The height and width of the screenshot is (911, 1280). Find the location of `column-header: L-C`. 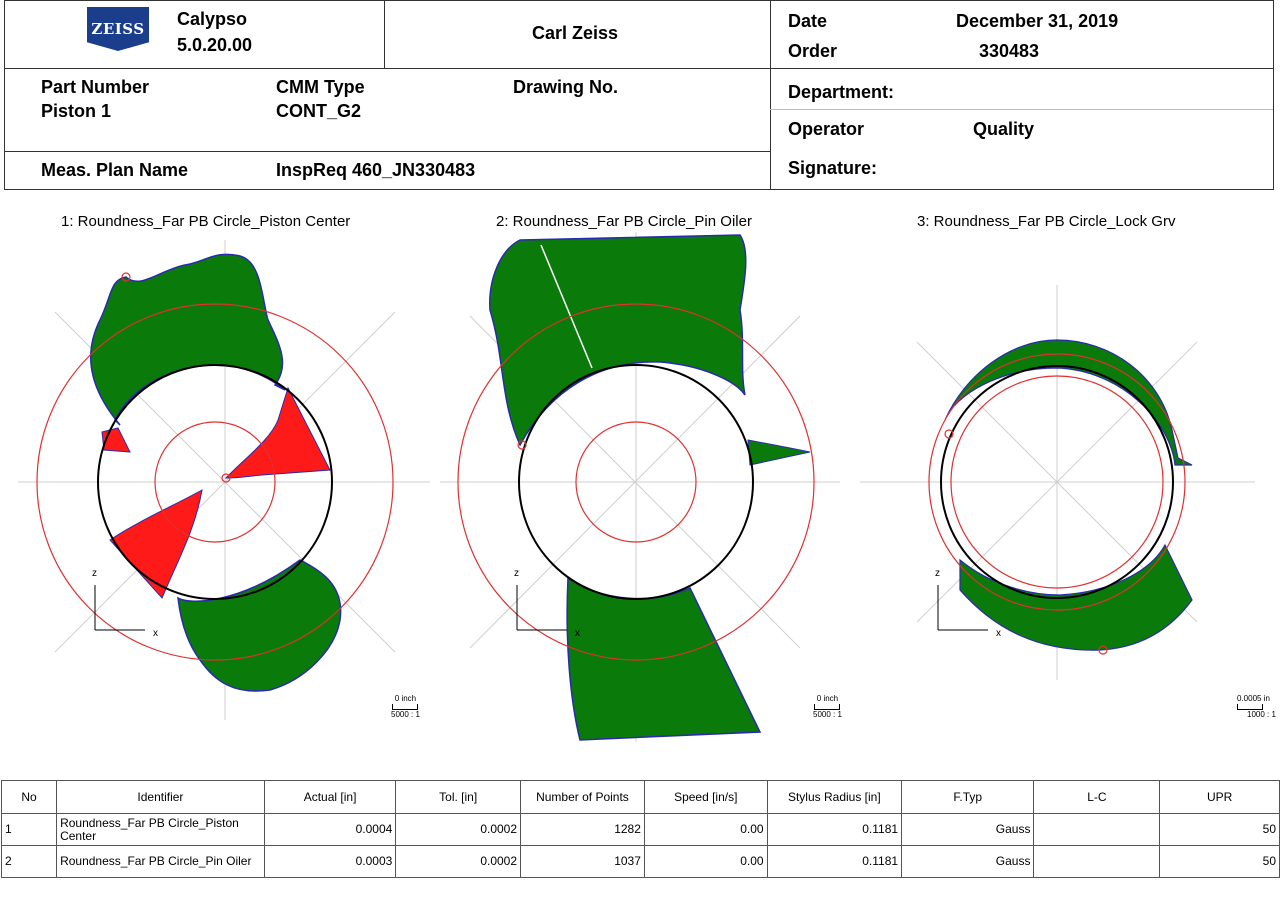

column-header: L-C is located at coordinates (1097, 797).